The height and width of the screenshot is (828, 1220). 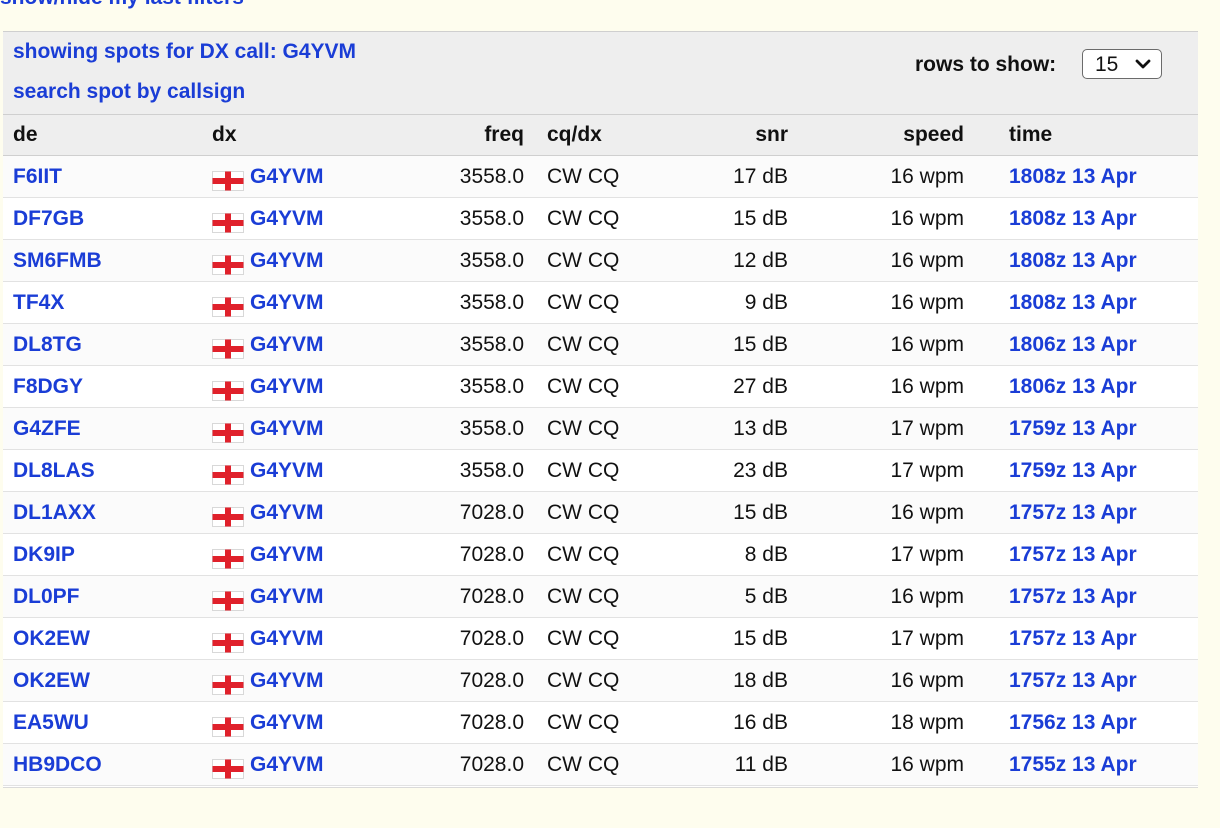 I want to click on spotter-callsign-link: DL0PF, so click(x=46, y=596).